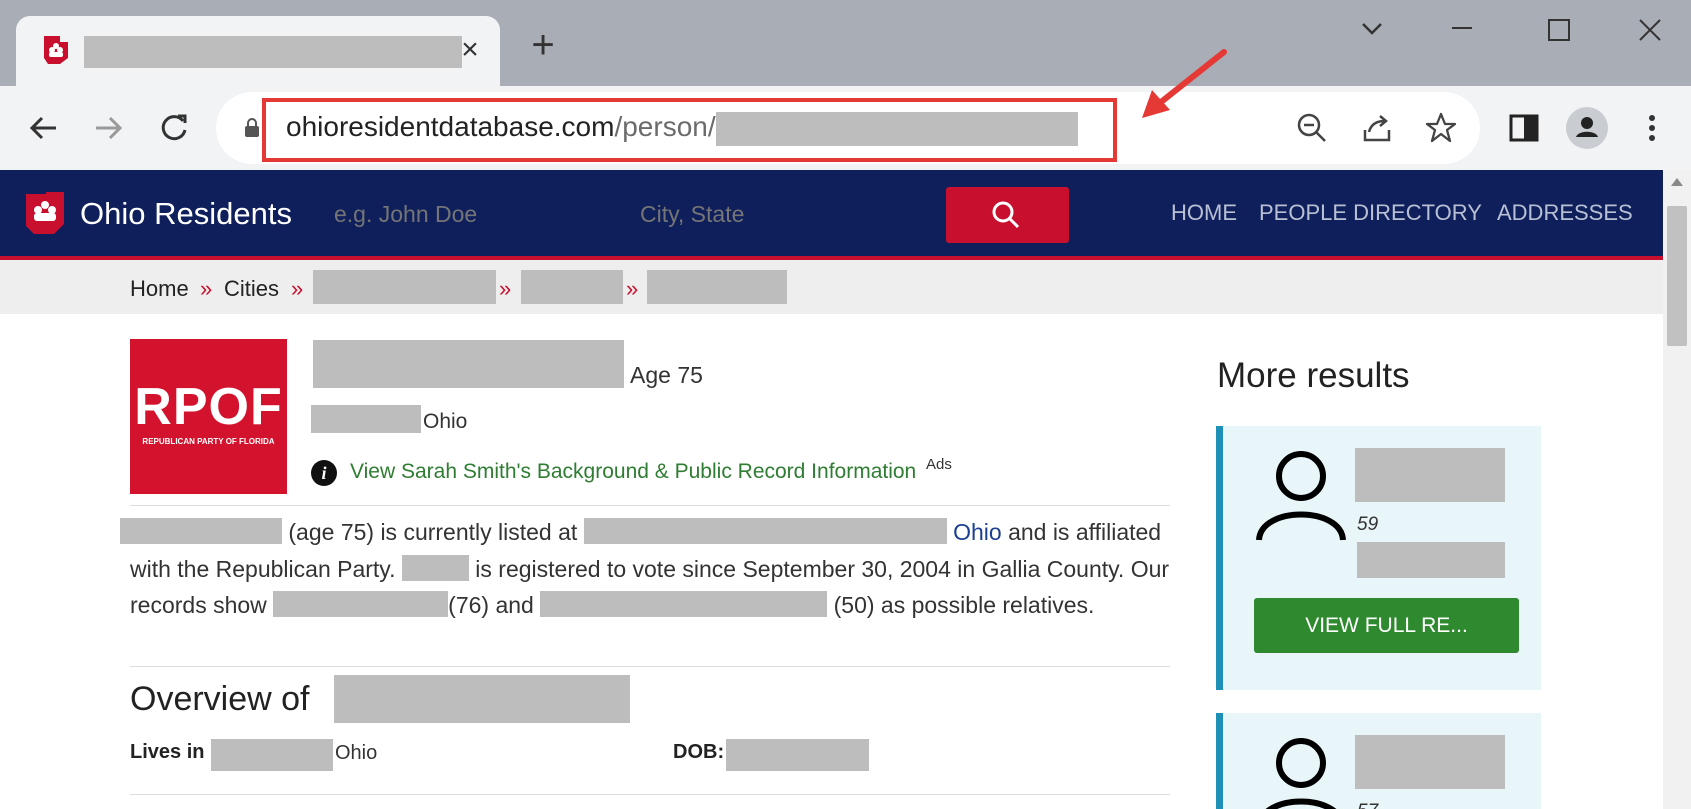 The image size is (1691, 809). What do you see at coordinates (765, 531) in the screenshot?
I see `summary-address-redacted` at bounding box center [765, 531].